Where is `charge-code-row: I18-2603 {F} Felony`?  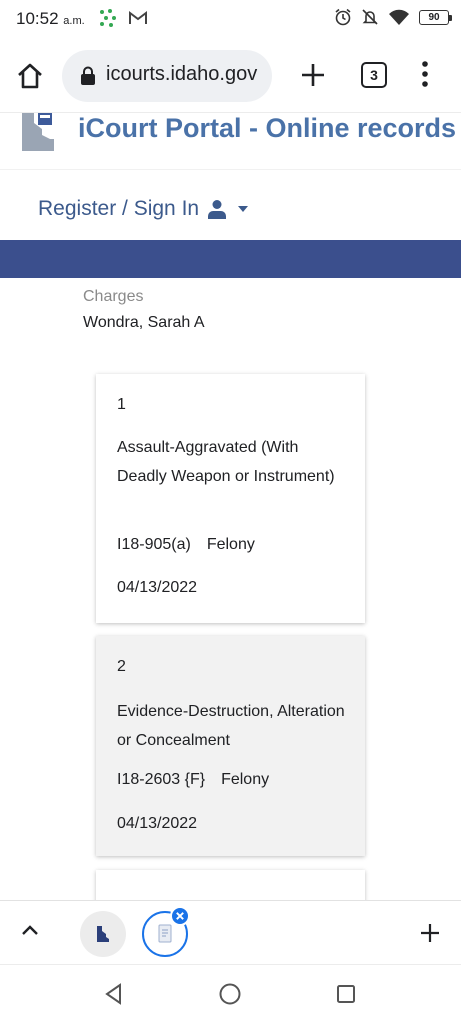 charge-code-row: I18-2603 {F} Felony is located at coordinates (193, 780).